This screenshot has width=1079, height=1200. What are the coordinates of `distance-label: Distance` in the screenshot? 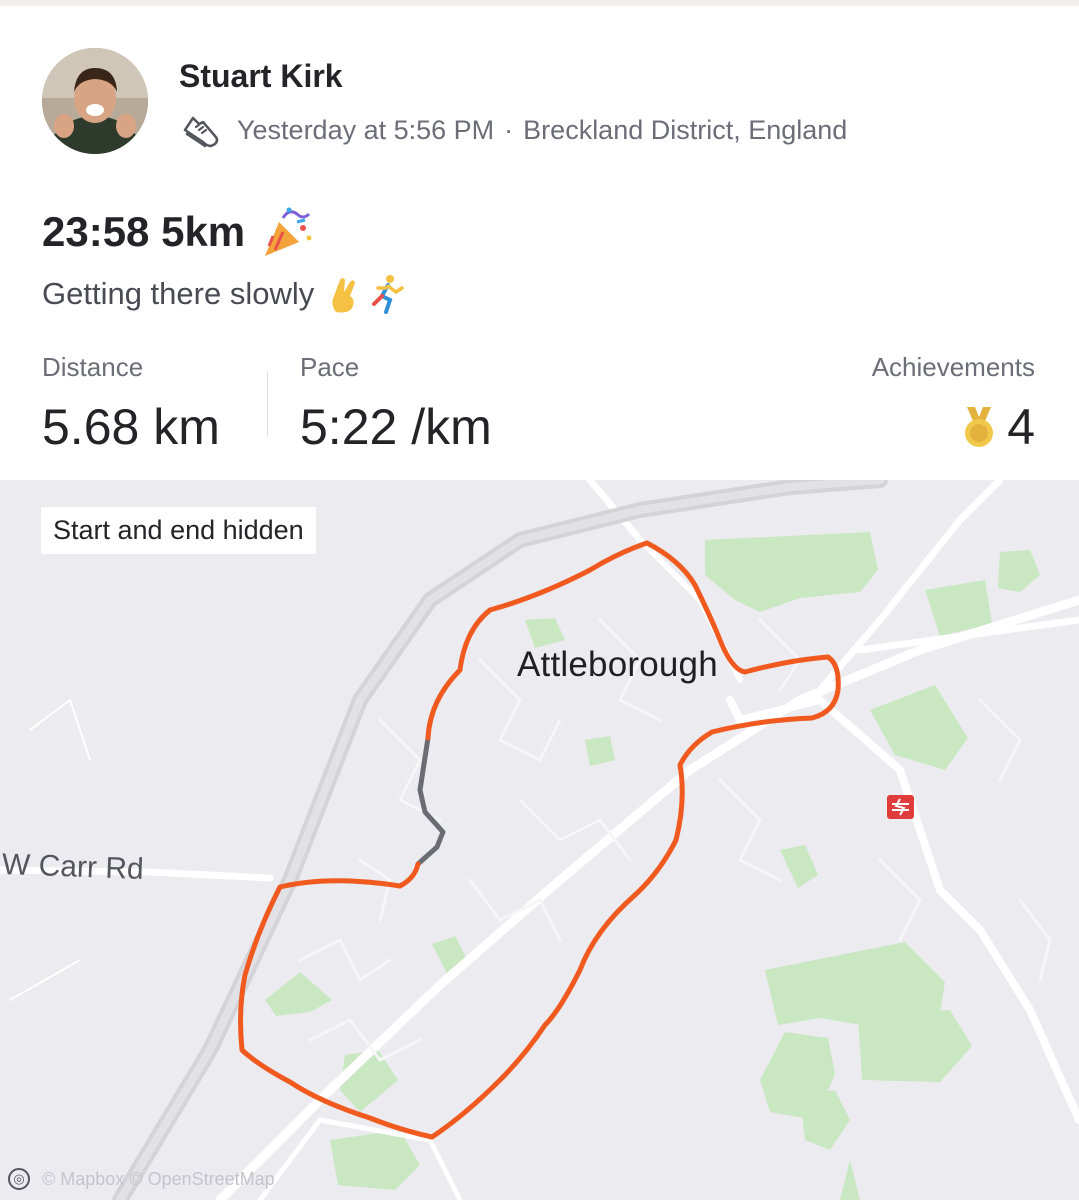 It's located at (93, 367).